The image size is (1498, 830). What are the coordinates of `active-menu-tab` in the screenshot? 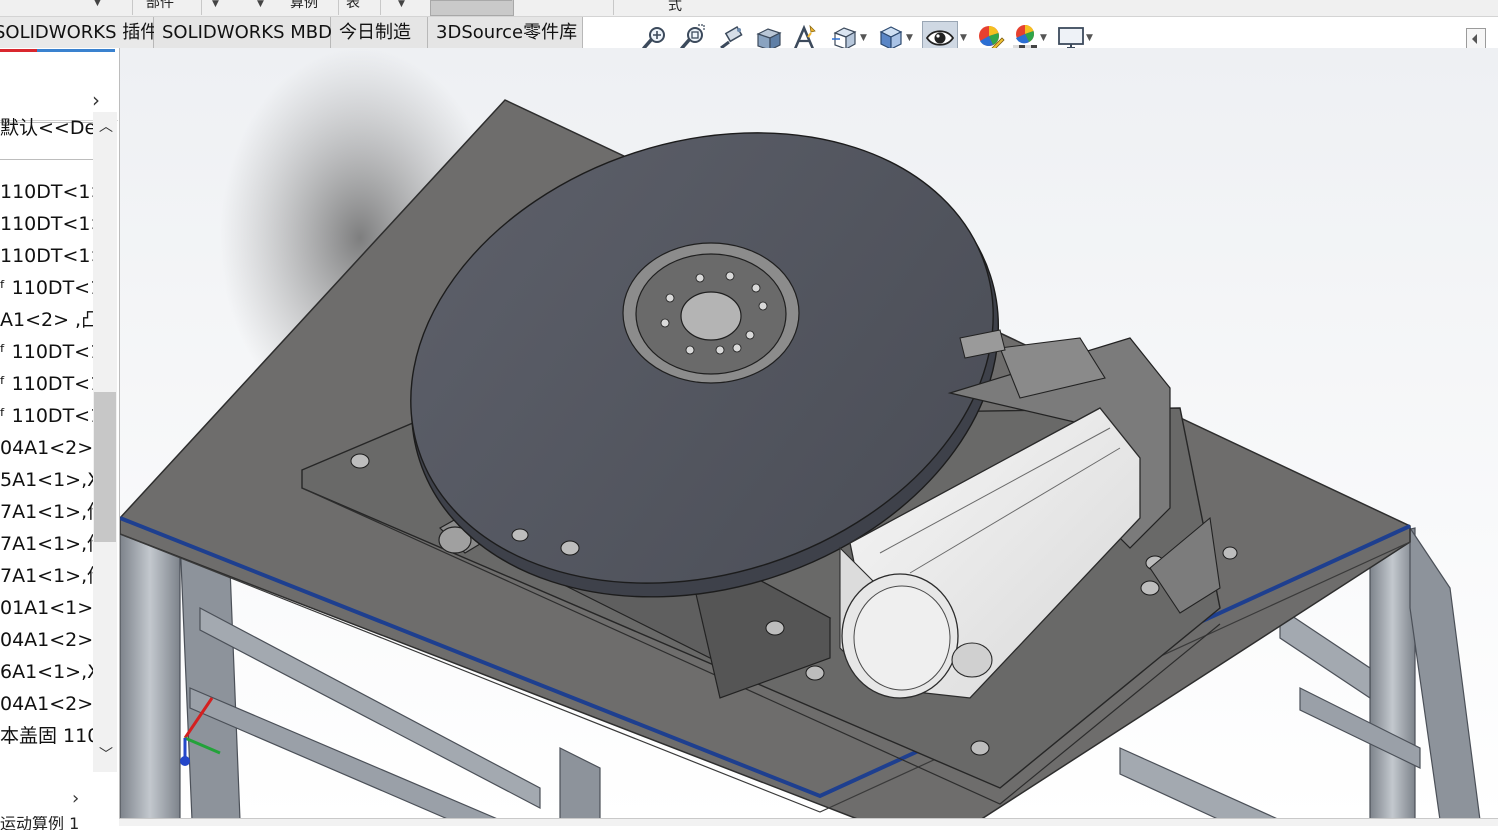 It's located at (472, 8).